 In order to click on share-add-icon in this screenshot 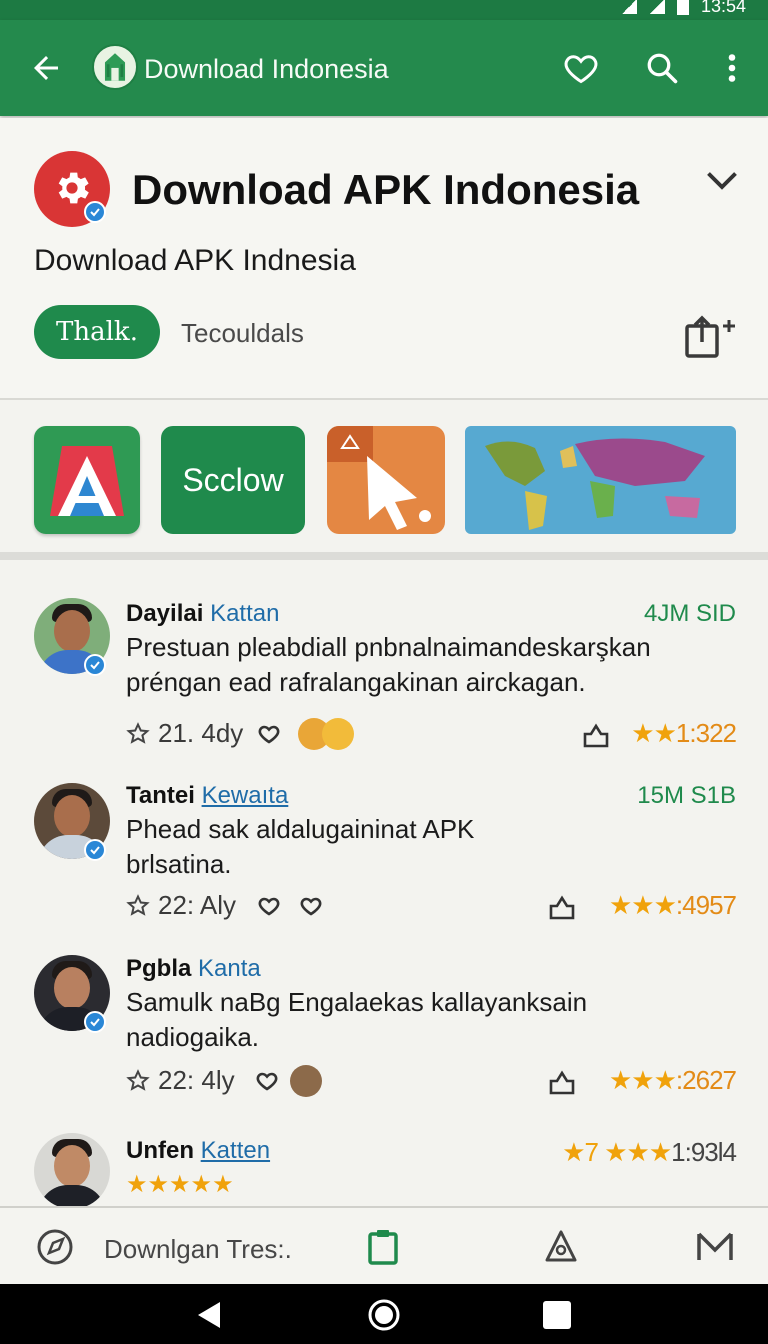, I will do `click(711, 335)`.